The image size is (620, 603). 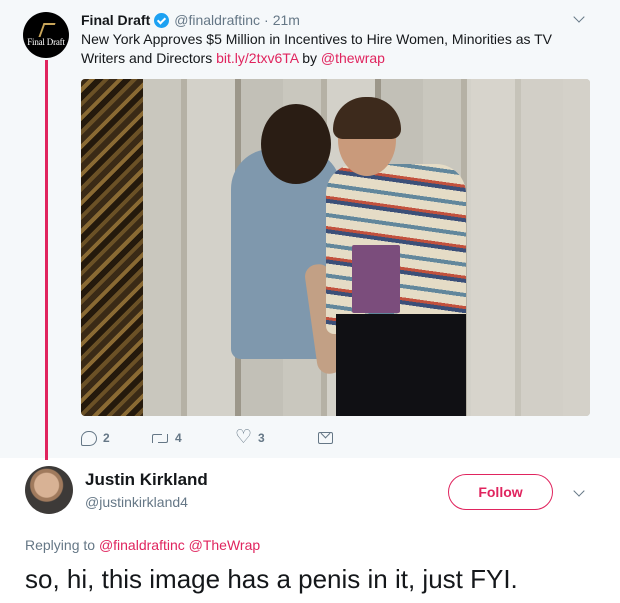 I want to click on final-draft-logo-icon, so click(x=46, y=30).